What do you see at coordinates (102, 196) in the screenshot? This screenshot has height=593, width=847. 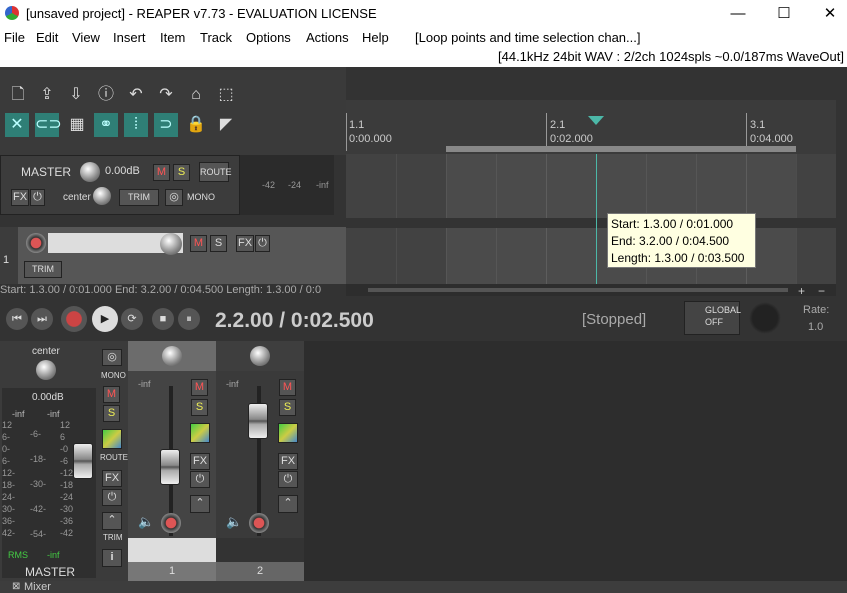 I see `master-pan-knob` at bounding box center [102, 196].